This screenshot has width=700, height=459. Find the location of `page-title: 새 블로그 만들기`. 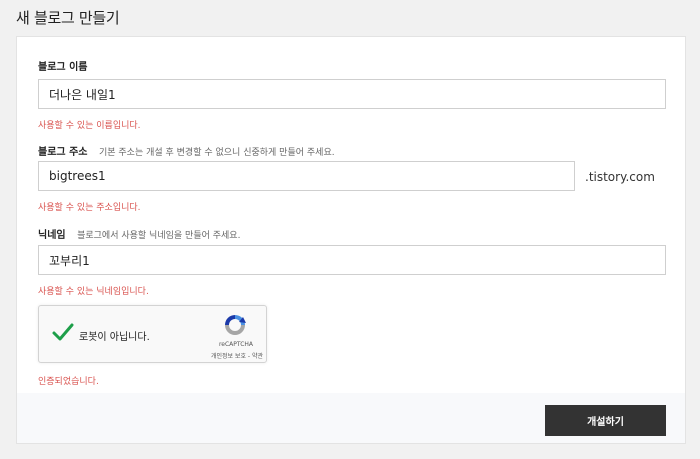

page-title: 새 블로그 만들기 is located at coordinates (68, 18).